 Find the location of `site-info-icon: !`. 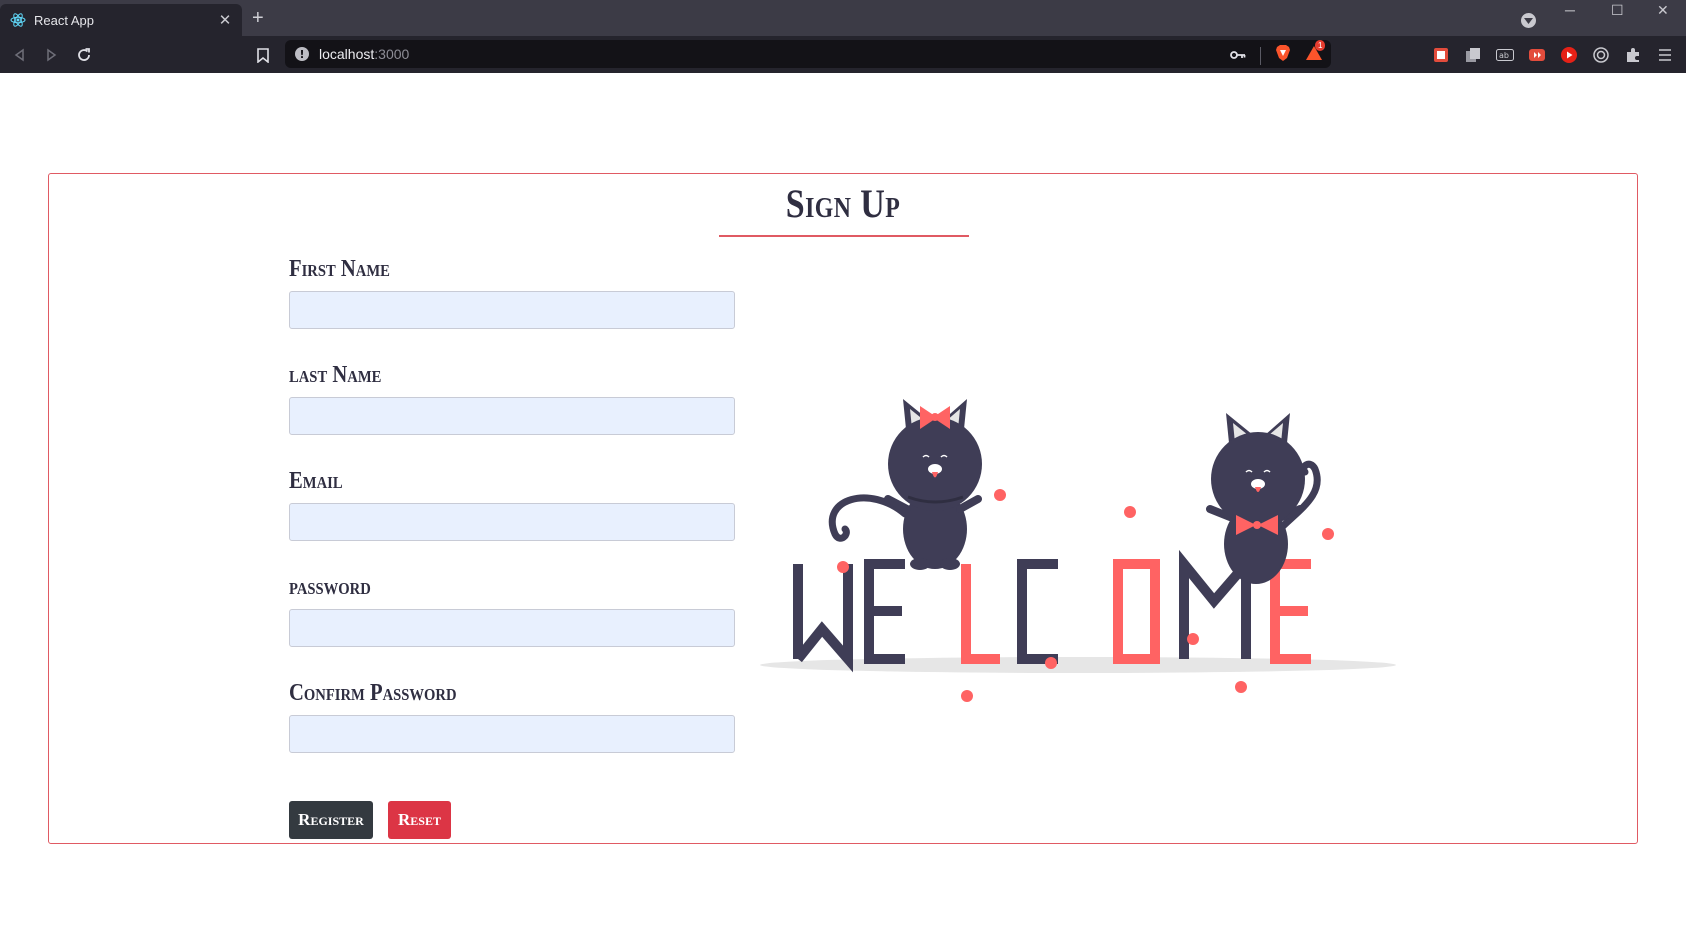

site-info-icon: ! is located at coordinates (302, 54).